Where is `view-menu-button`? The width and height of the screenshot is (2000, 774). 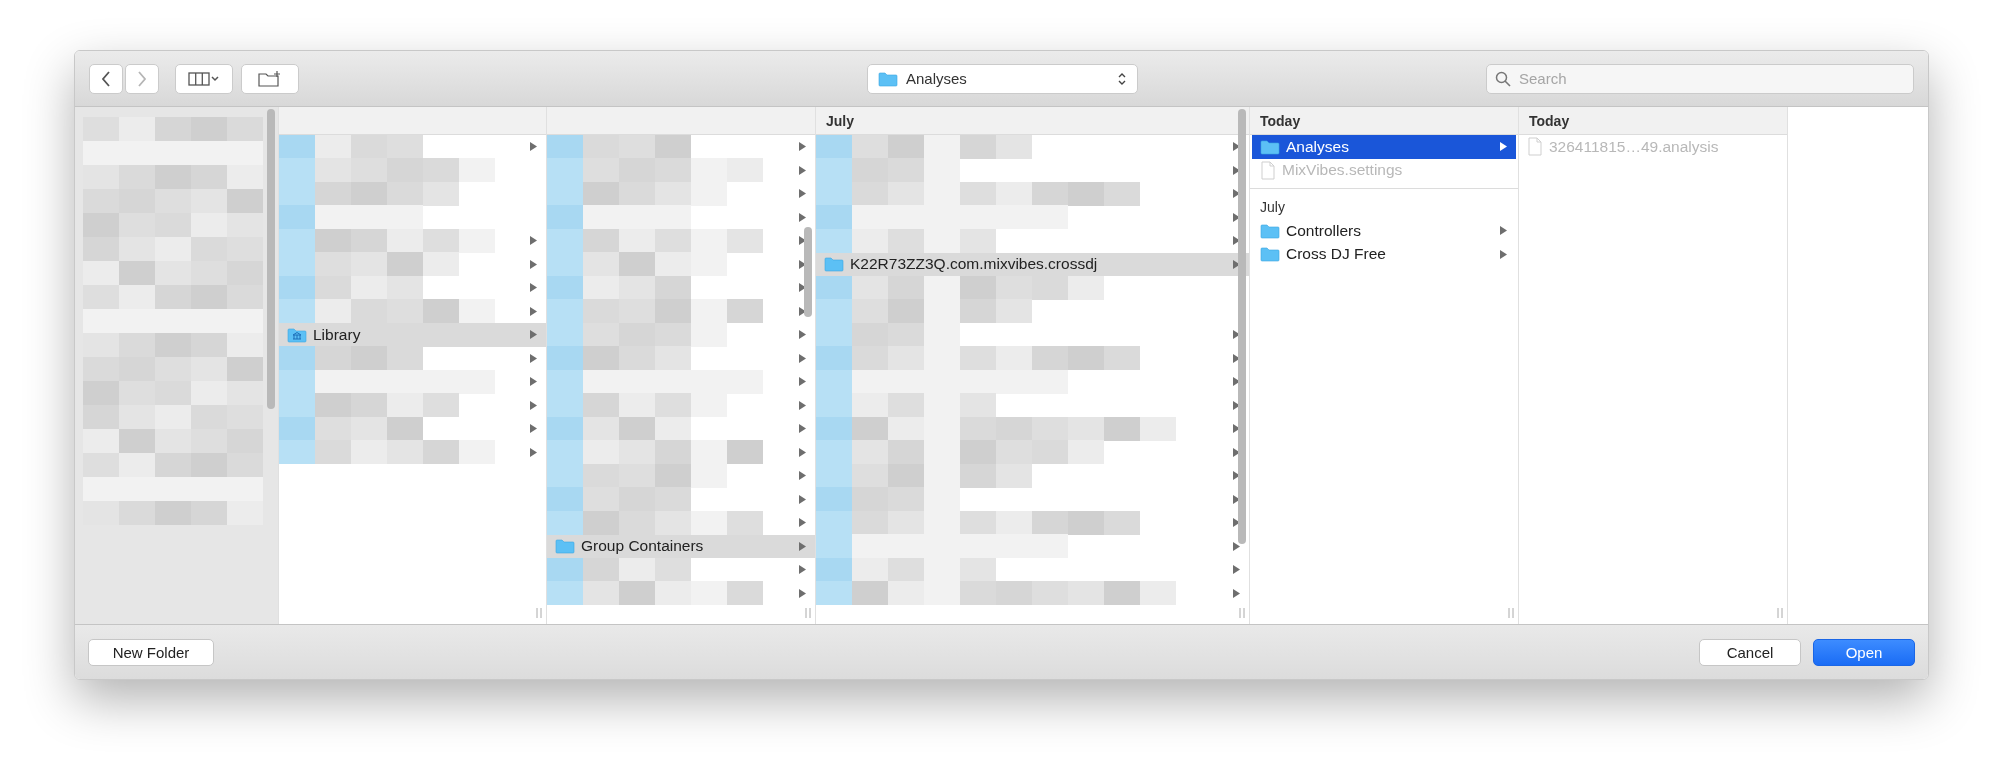
view-menu-button is located at coordinates (204, 78).